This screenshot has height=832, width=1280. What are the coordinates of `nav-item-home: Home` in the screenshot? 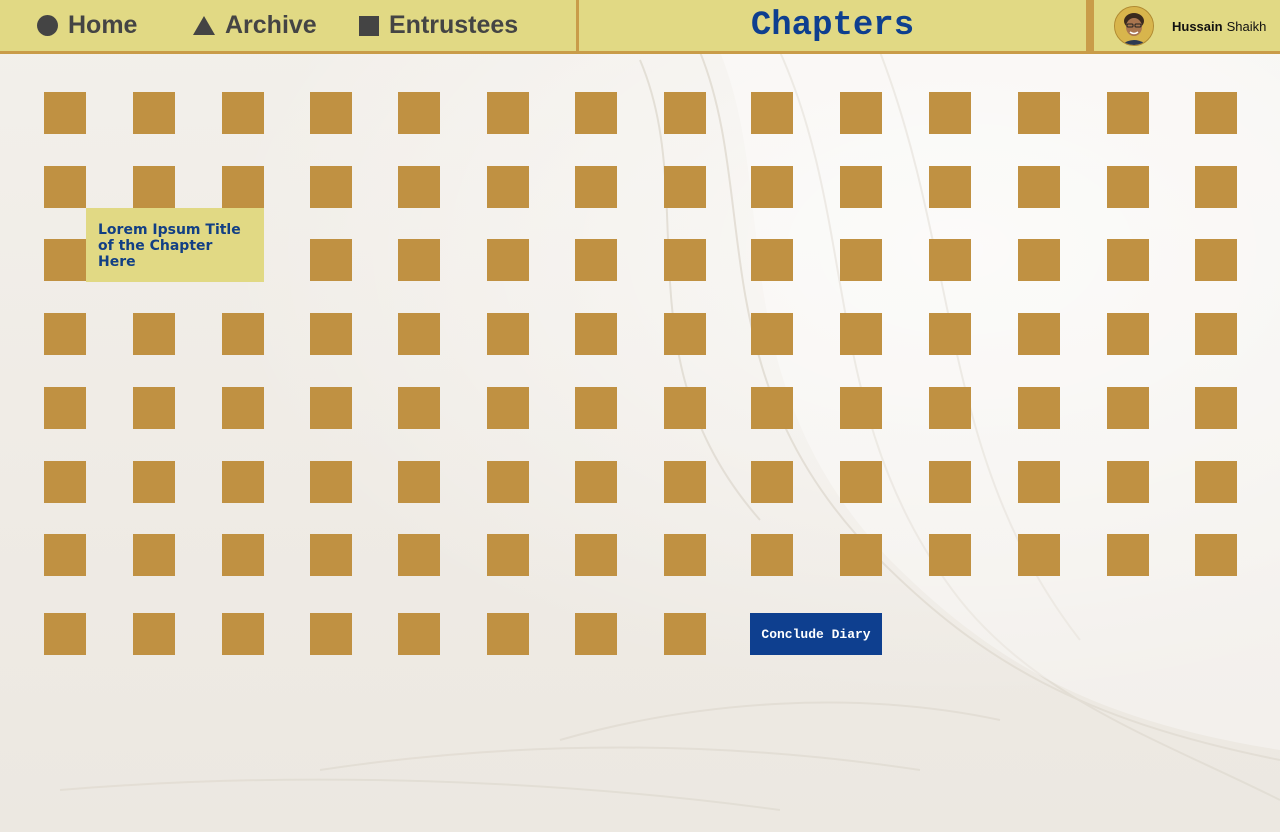 It's located at (87, 25).